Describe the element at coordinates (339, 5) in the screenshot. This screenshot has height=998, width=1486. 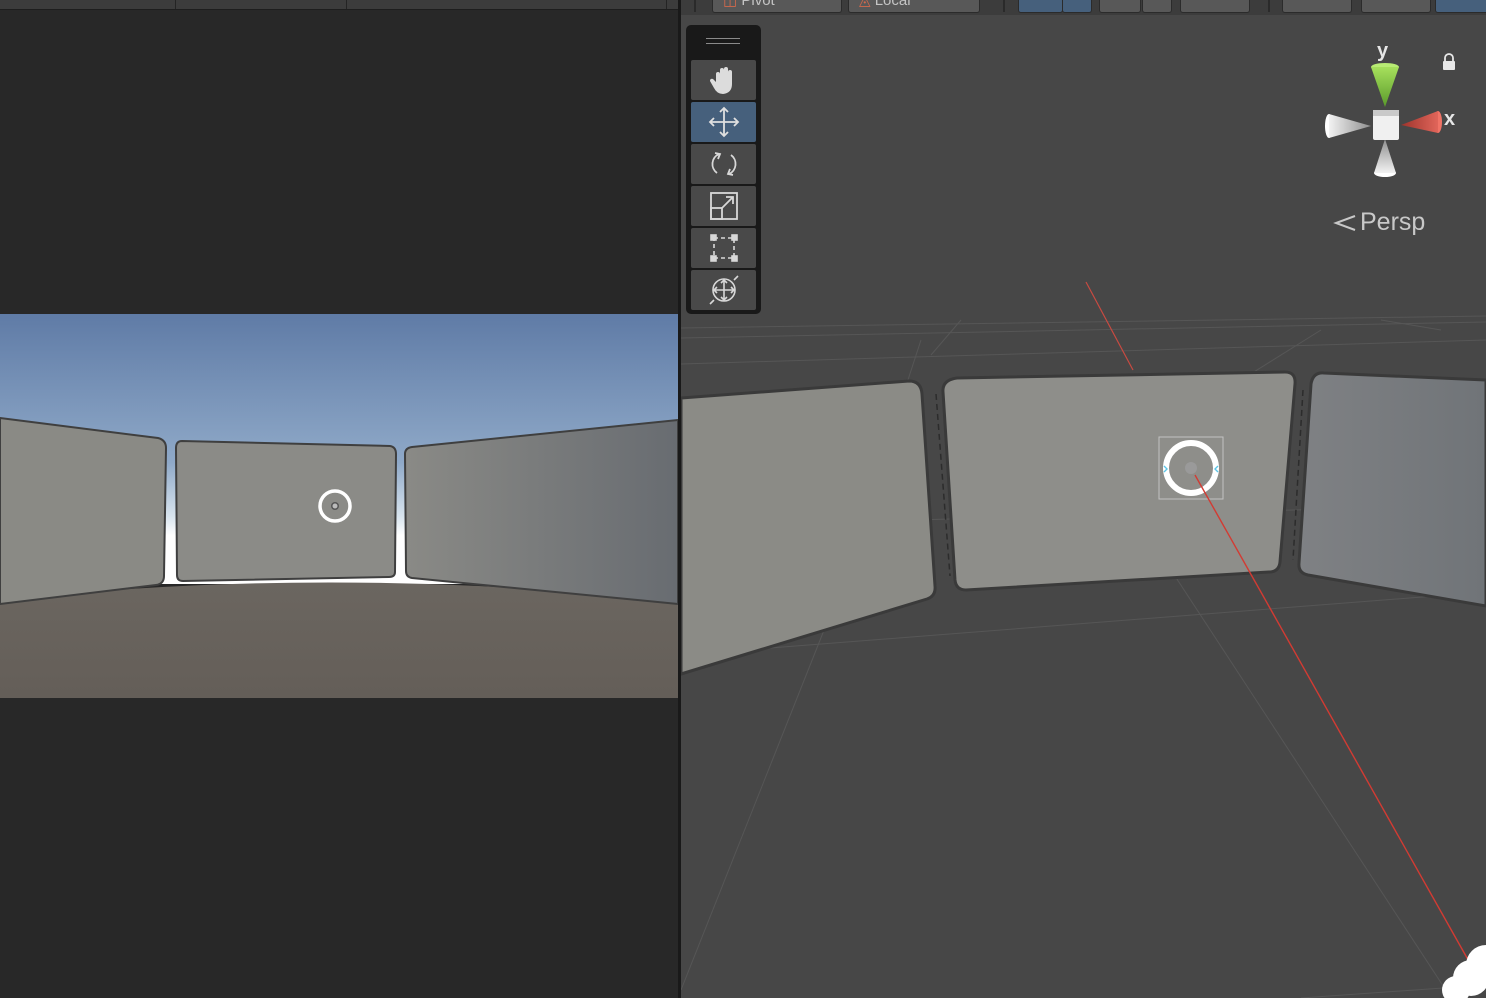
I see `game-view-toolbar` at that location.